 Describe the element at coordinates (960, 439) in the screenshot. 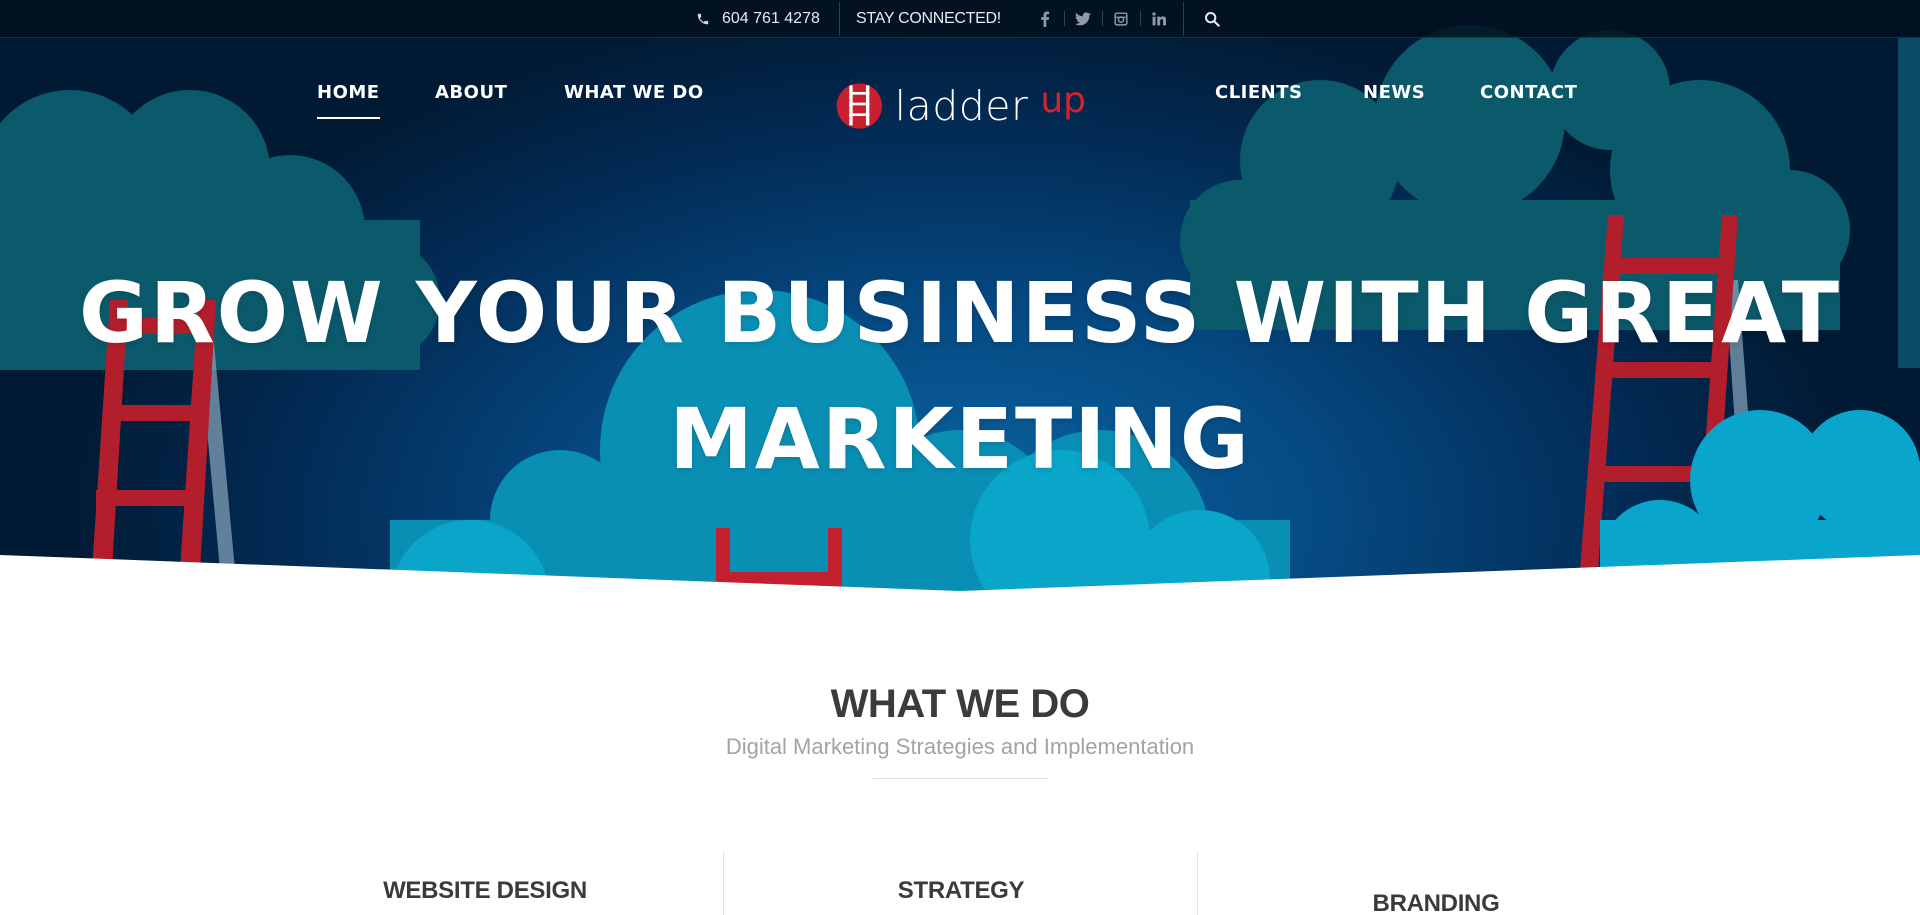

I see `hero-headline-line-2: MARKETING` at that location.